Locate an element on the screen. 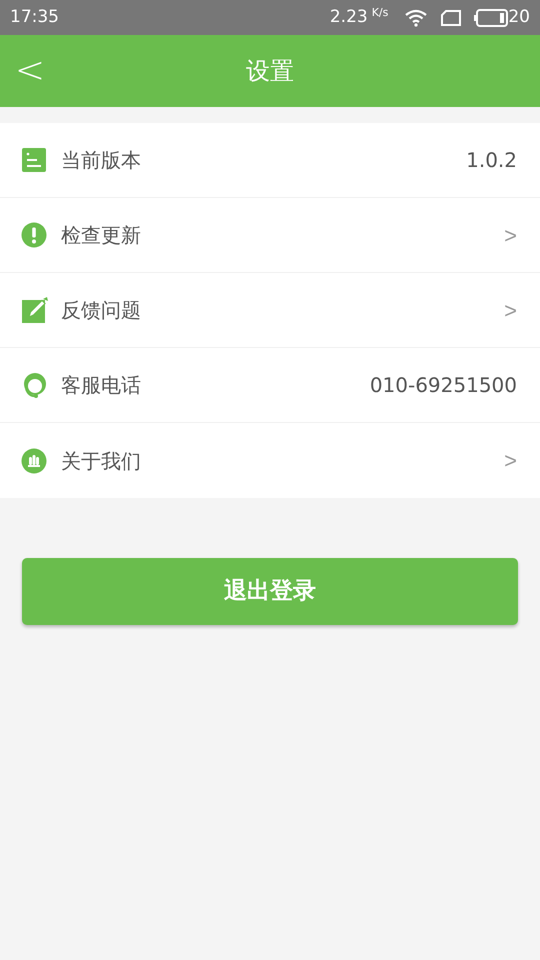 The image size is (540, 960). wifi-icon is located at coordinates (416, 18).